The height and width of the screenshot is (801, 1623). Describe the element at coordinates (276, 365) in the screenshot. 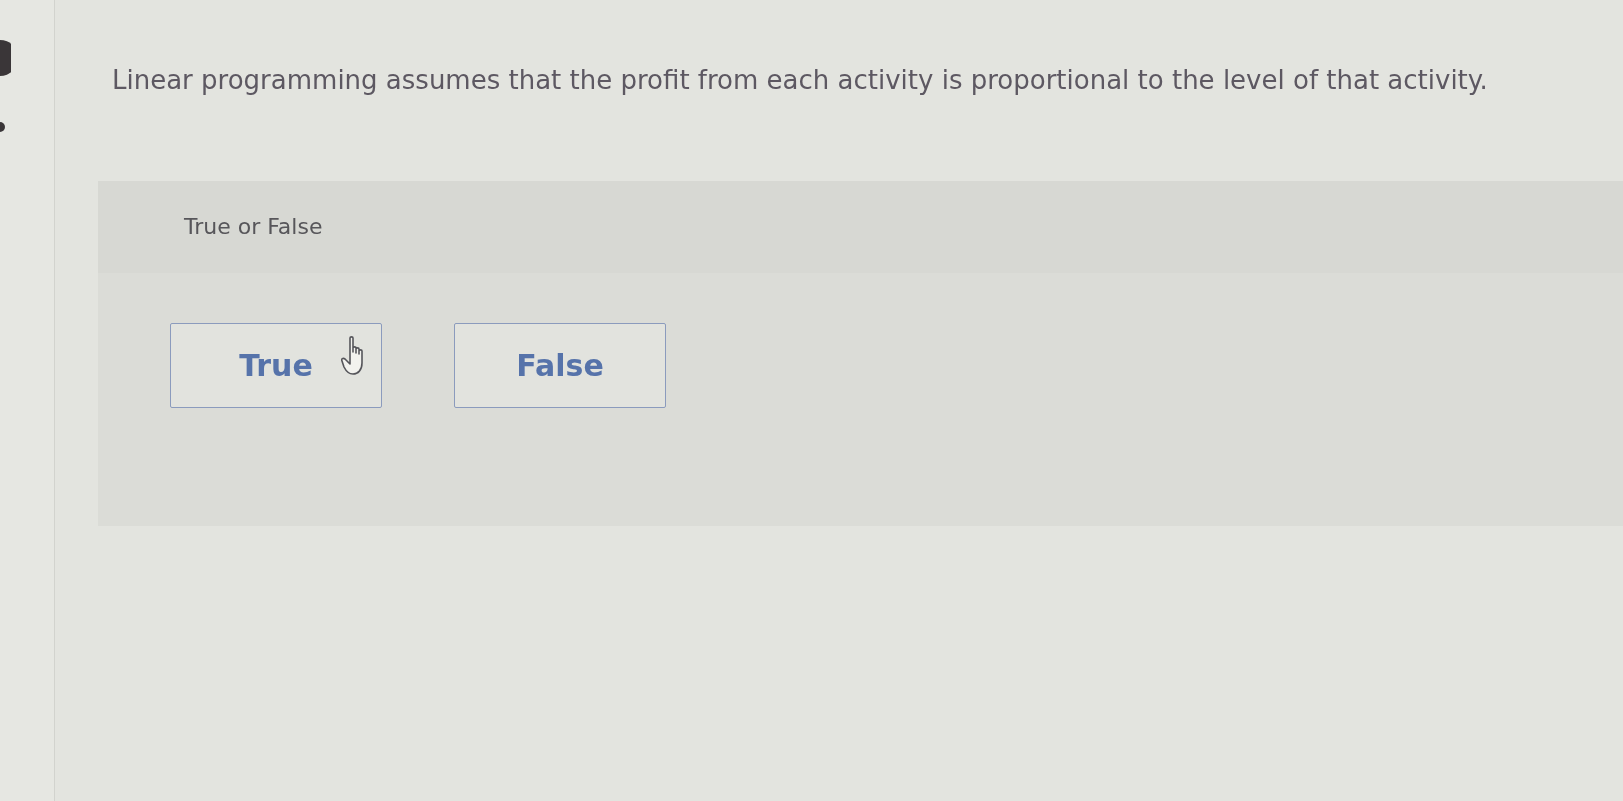

I see `answer-option: True` at that location.